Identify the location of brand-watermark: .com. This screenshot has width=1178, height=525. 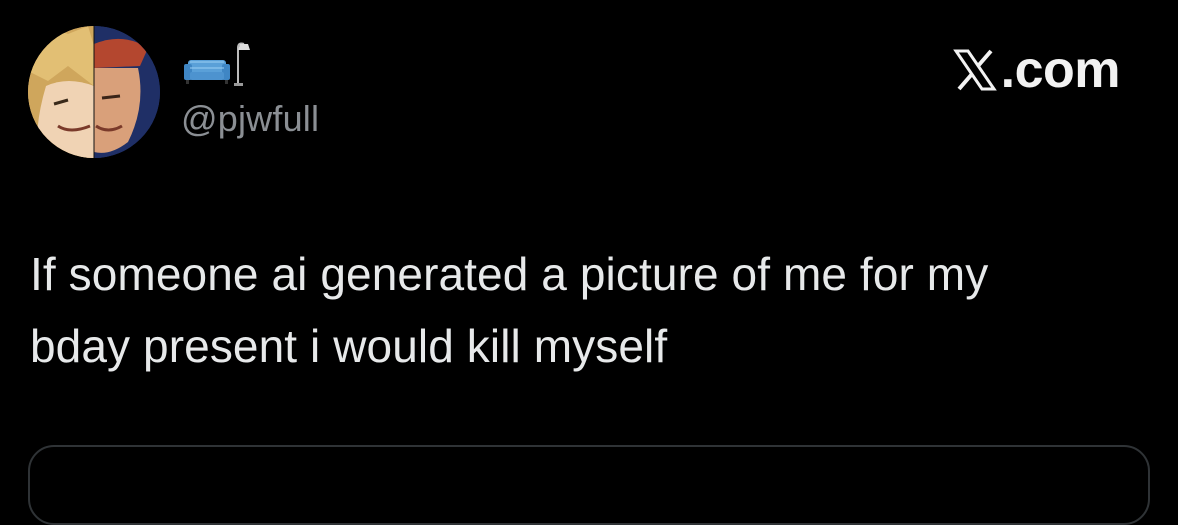
(1036, 70).